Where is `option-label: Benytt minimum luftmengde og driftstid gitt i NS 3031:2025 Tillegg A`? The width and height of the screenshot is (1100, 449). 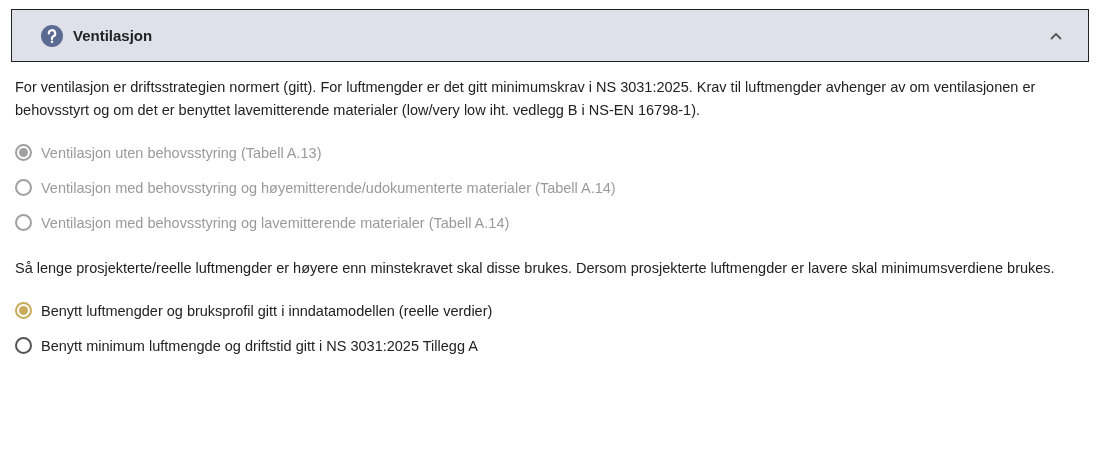 option-label: Benytt minimum luftmengde og driftstid gitt i NS 3031:2025 Tillegg A is located at coordinates (259, 345).